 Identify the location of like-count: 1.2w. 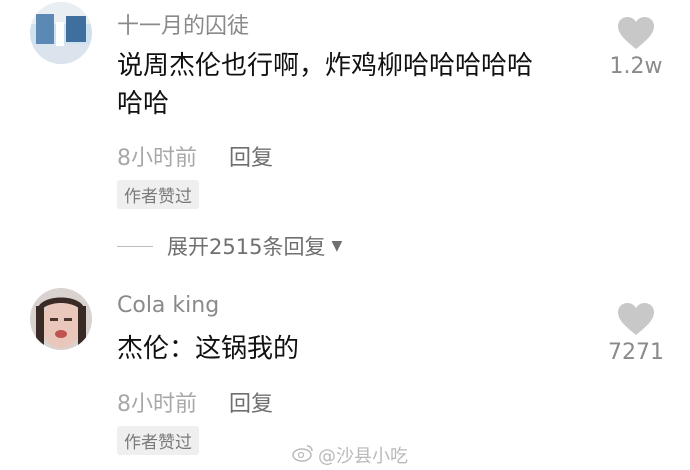
(636, 66).